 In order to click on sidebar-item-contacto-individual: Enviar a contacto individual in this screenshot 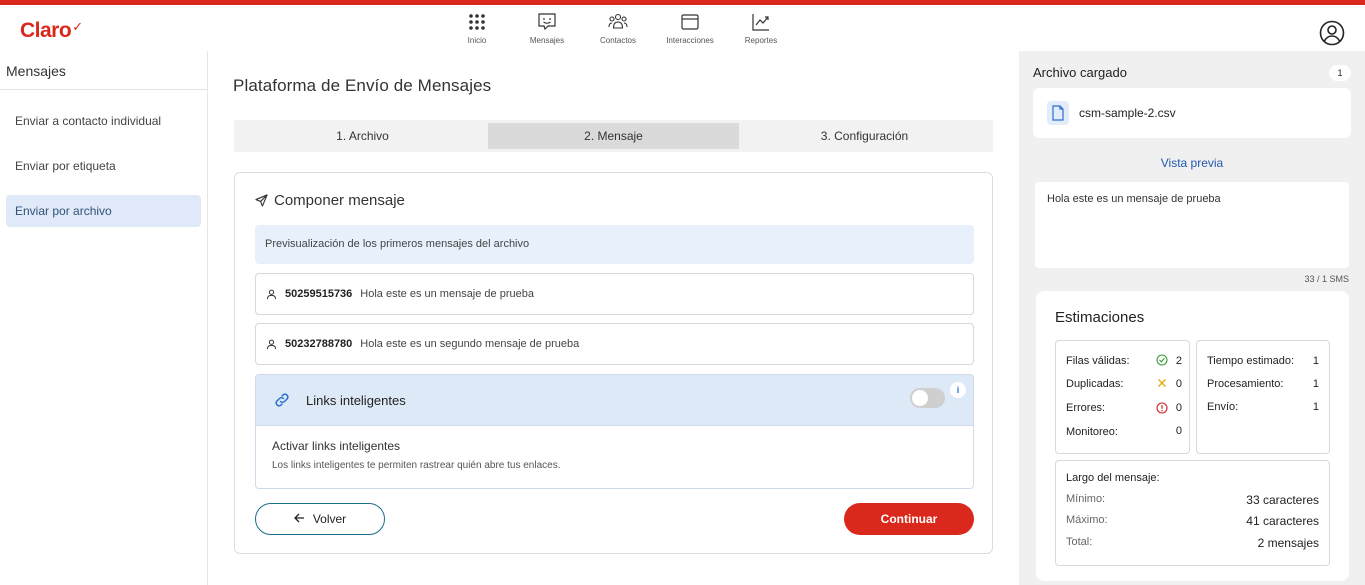, I will do `click(103, 121)`.